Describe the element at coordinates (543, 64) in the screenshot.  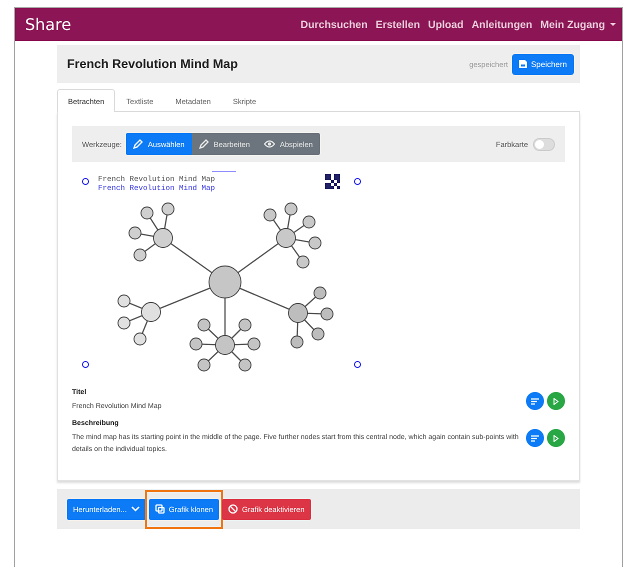
I see `save-button: Speichern` at that location.